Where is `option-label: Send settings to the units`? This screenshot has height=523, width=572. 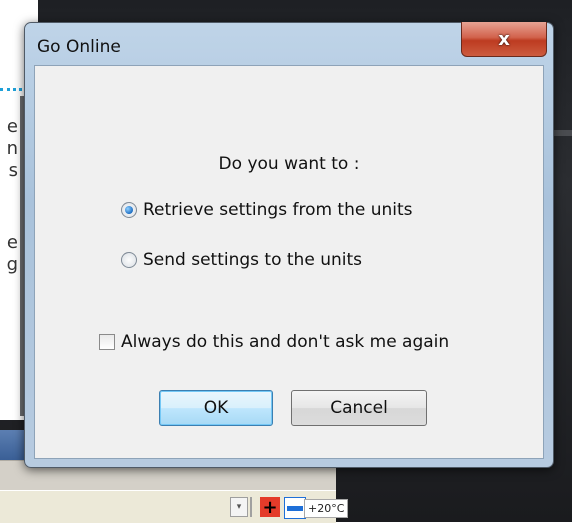
option-label: Send settings to the units is located at coordinates (252, 260).